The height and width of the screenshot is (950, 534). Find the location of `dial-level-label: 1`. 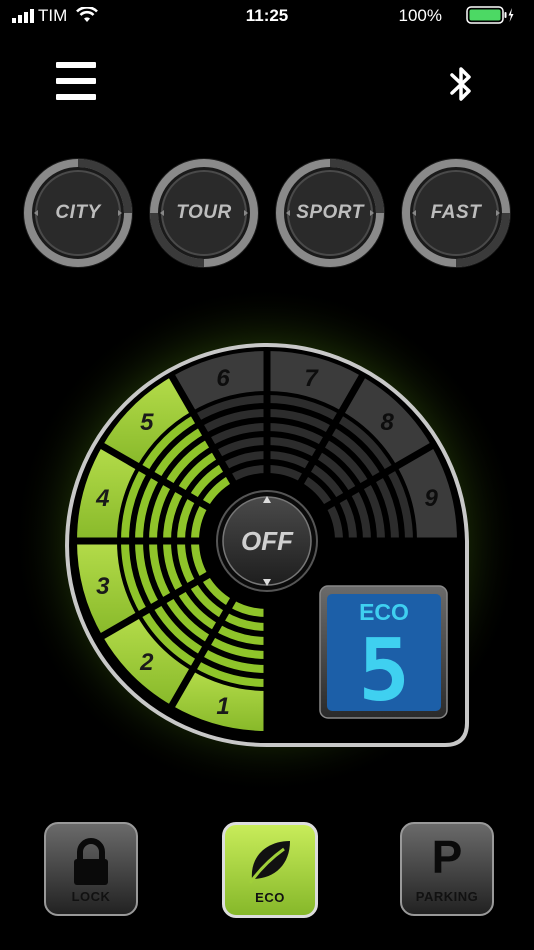

dial-level-label: 1 is located at coordinates (222, 706).